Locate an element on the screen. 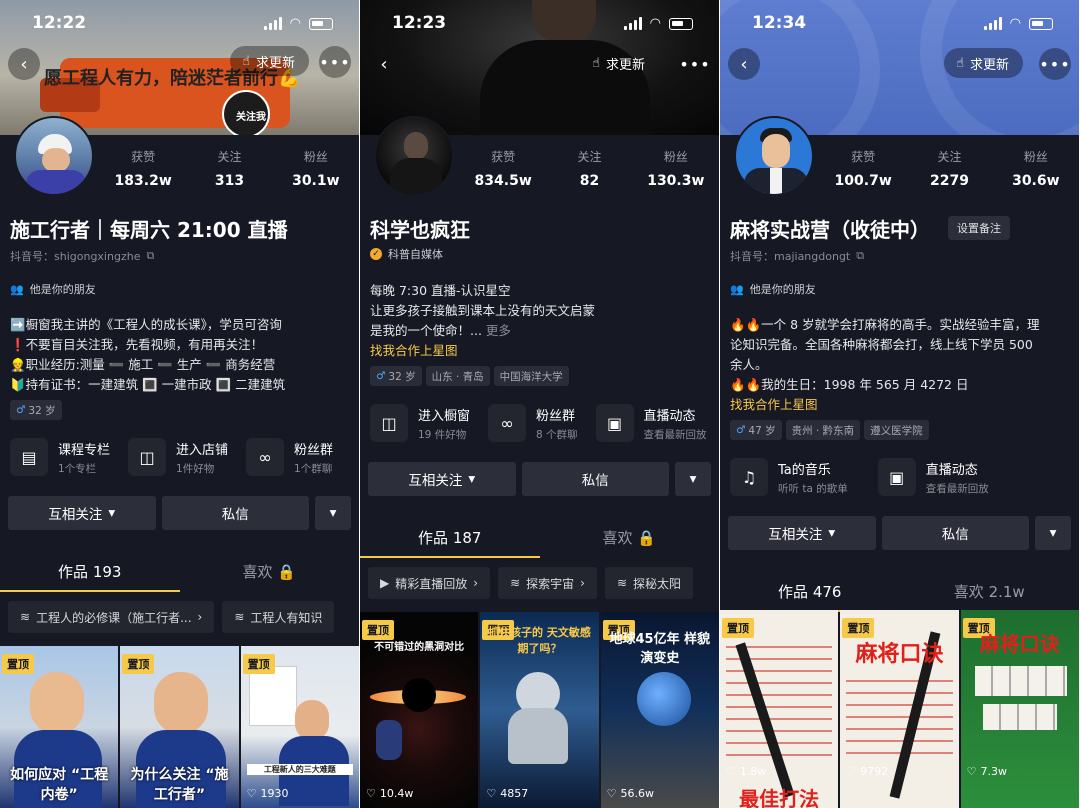  collection-chip: ≋ 探索宇宙 › is located at coordinates (547, 583).